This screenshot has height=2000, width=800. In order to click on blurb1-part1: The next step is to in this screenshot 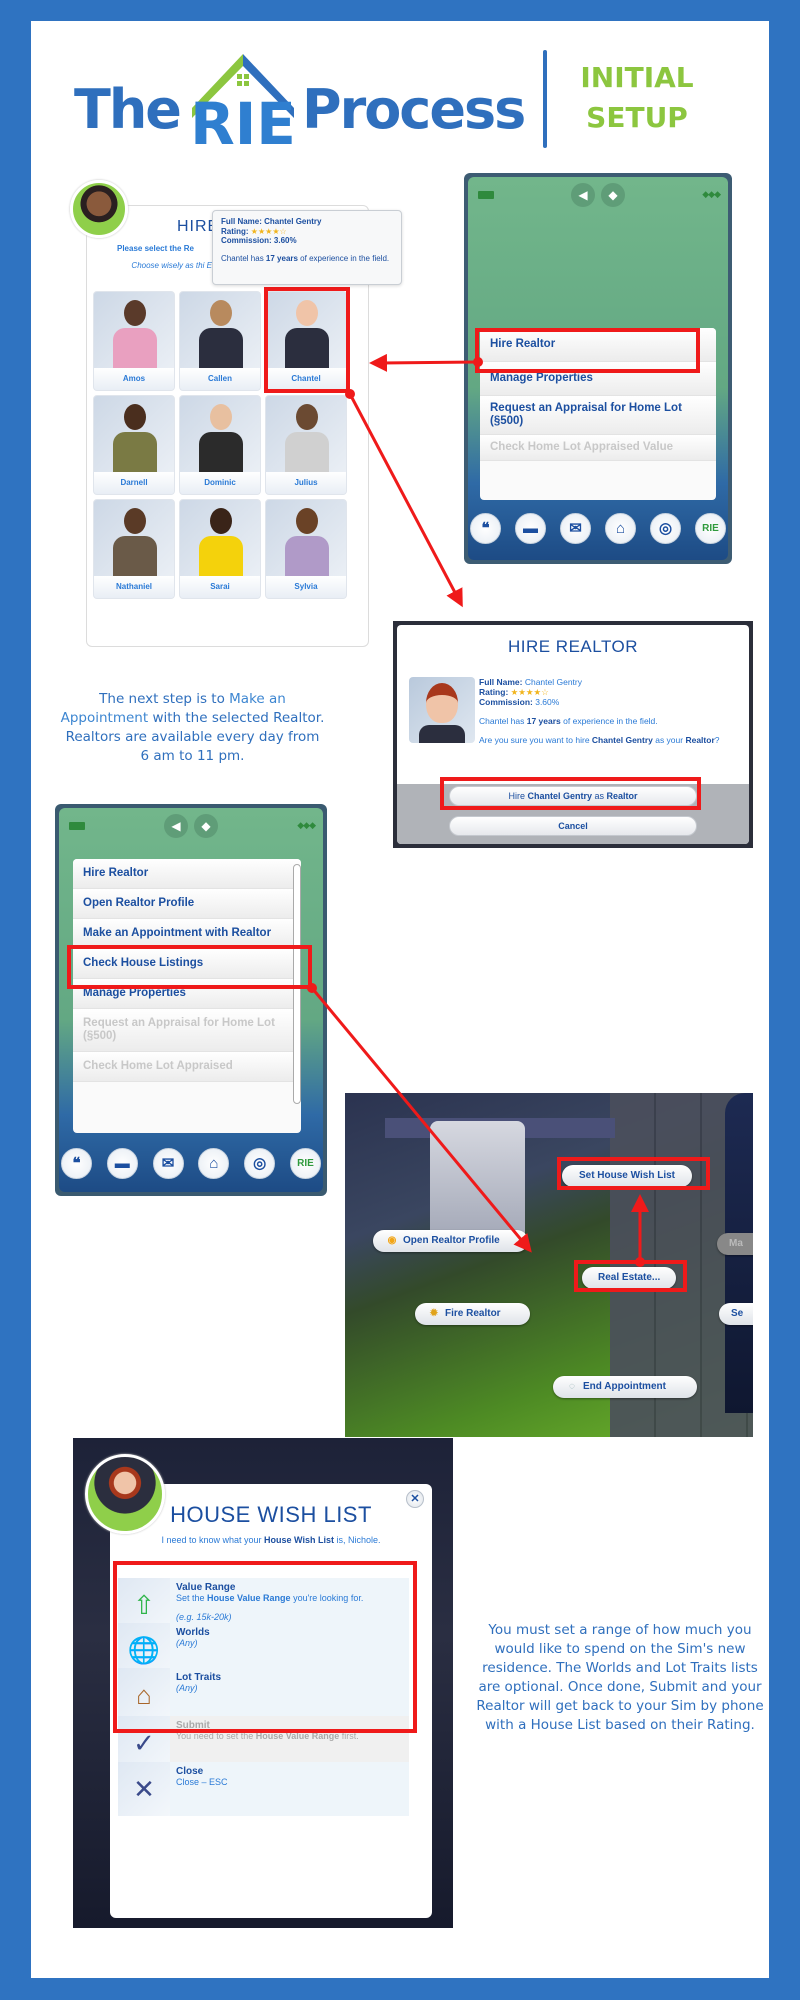, I will do `click(164, 699)`.